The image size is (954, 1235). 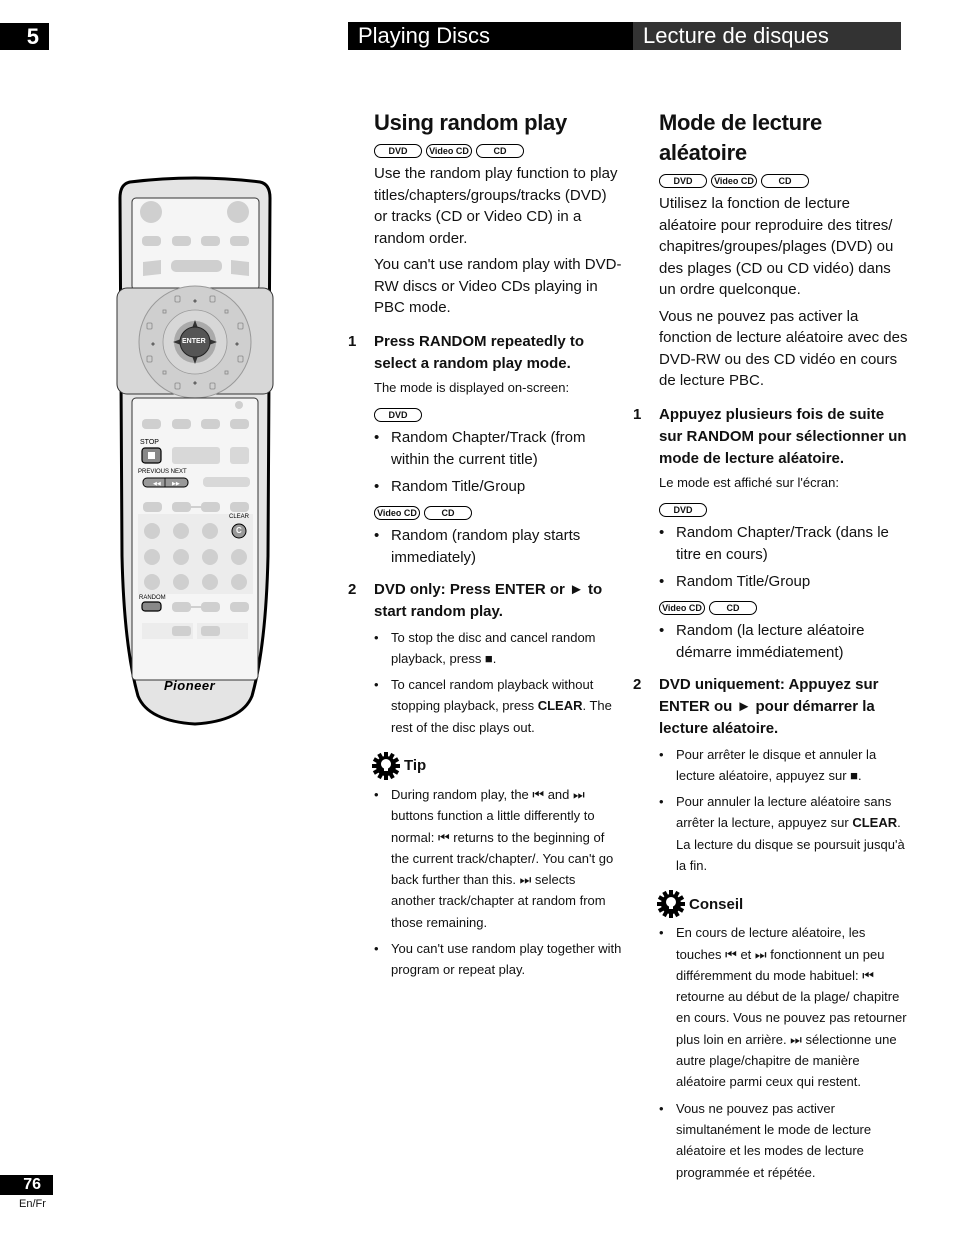 I want to click on section-header-french: Lecture de disques, so click(x=767, y=36).